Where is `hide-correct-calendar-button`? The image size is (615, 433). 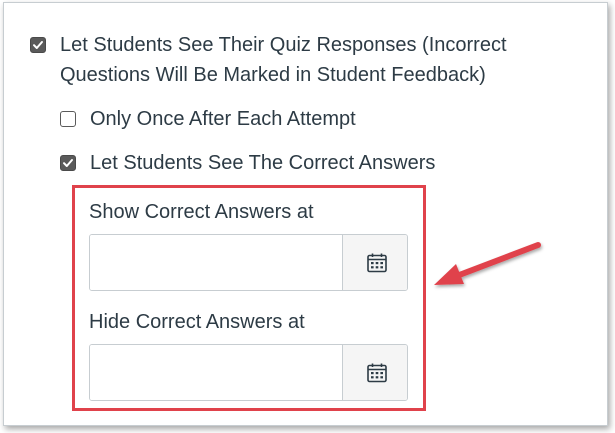
hide-correct-calendar-button is located at coordinates (374, 372).